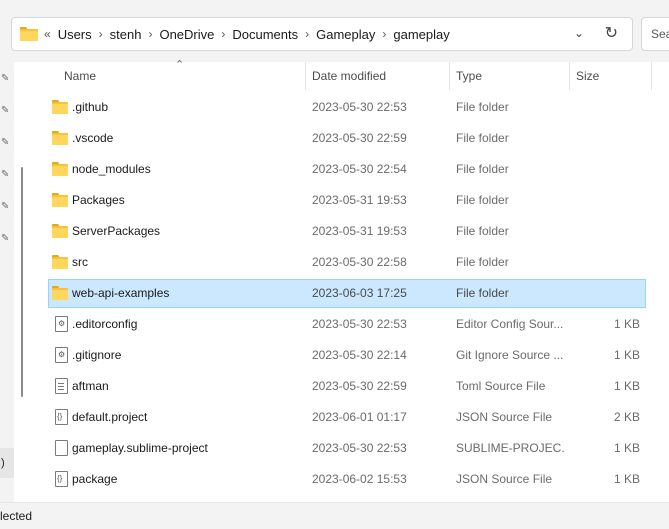  I want to click on history-dropdown-icon: ⌄, so click(579, 33).